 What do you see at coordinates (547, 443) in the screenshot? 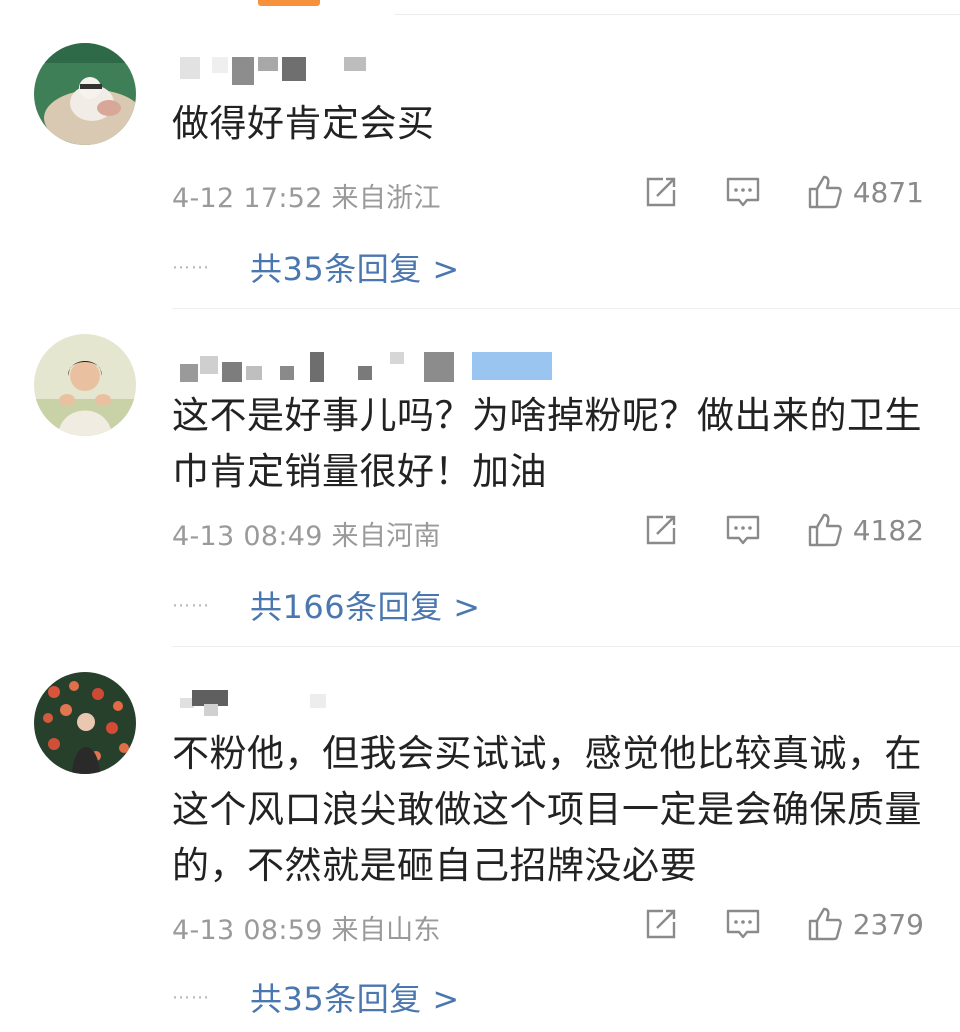
I see `comment-text: 这不是好事儿吗？为啥掉粉呢？做出来的卫生巾肯定销量很好！加油` at bounding box center [547, 443].